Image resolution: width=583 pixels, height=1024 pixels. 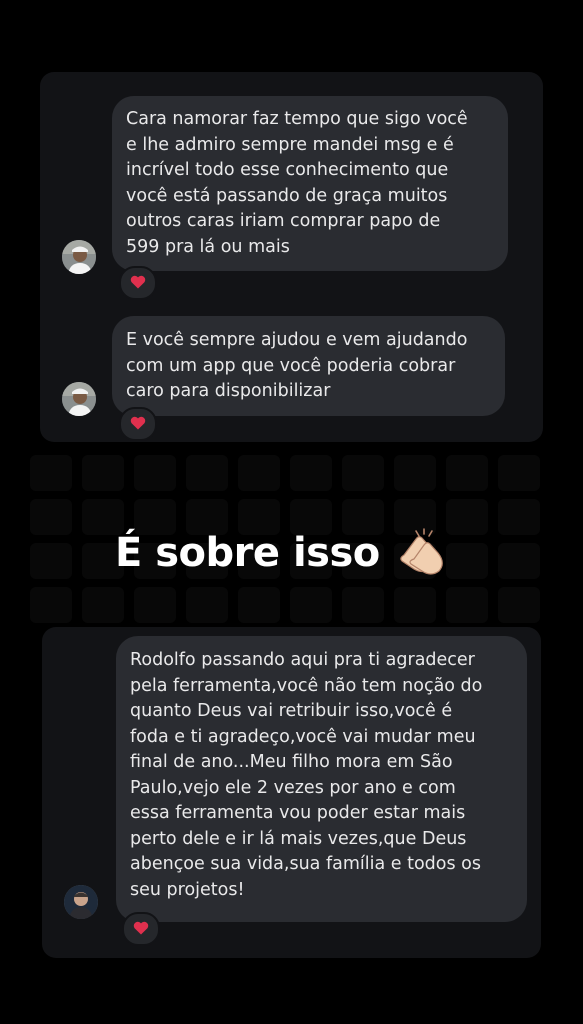 I want to click on caption-text: É sobre isso, so click(x=247, y=553).